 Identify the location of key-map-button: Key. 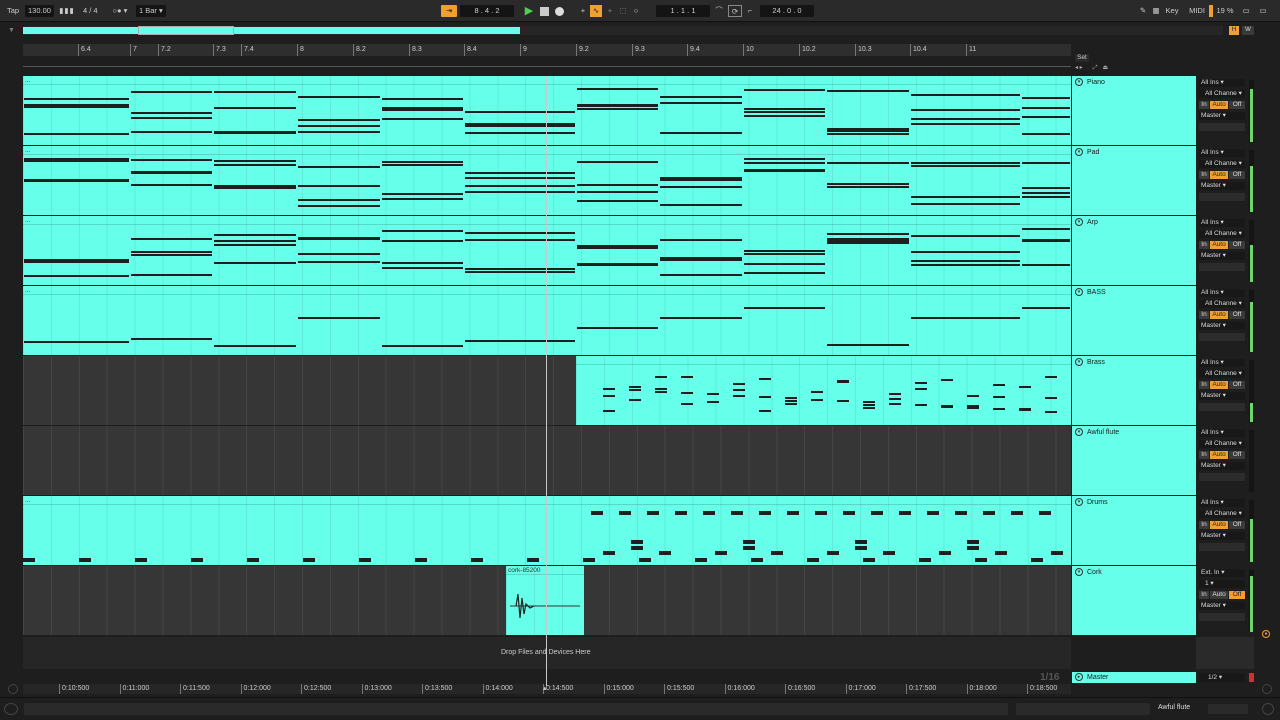
(1172, 11).